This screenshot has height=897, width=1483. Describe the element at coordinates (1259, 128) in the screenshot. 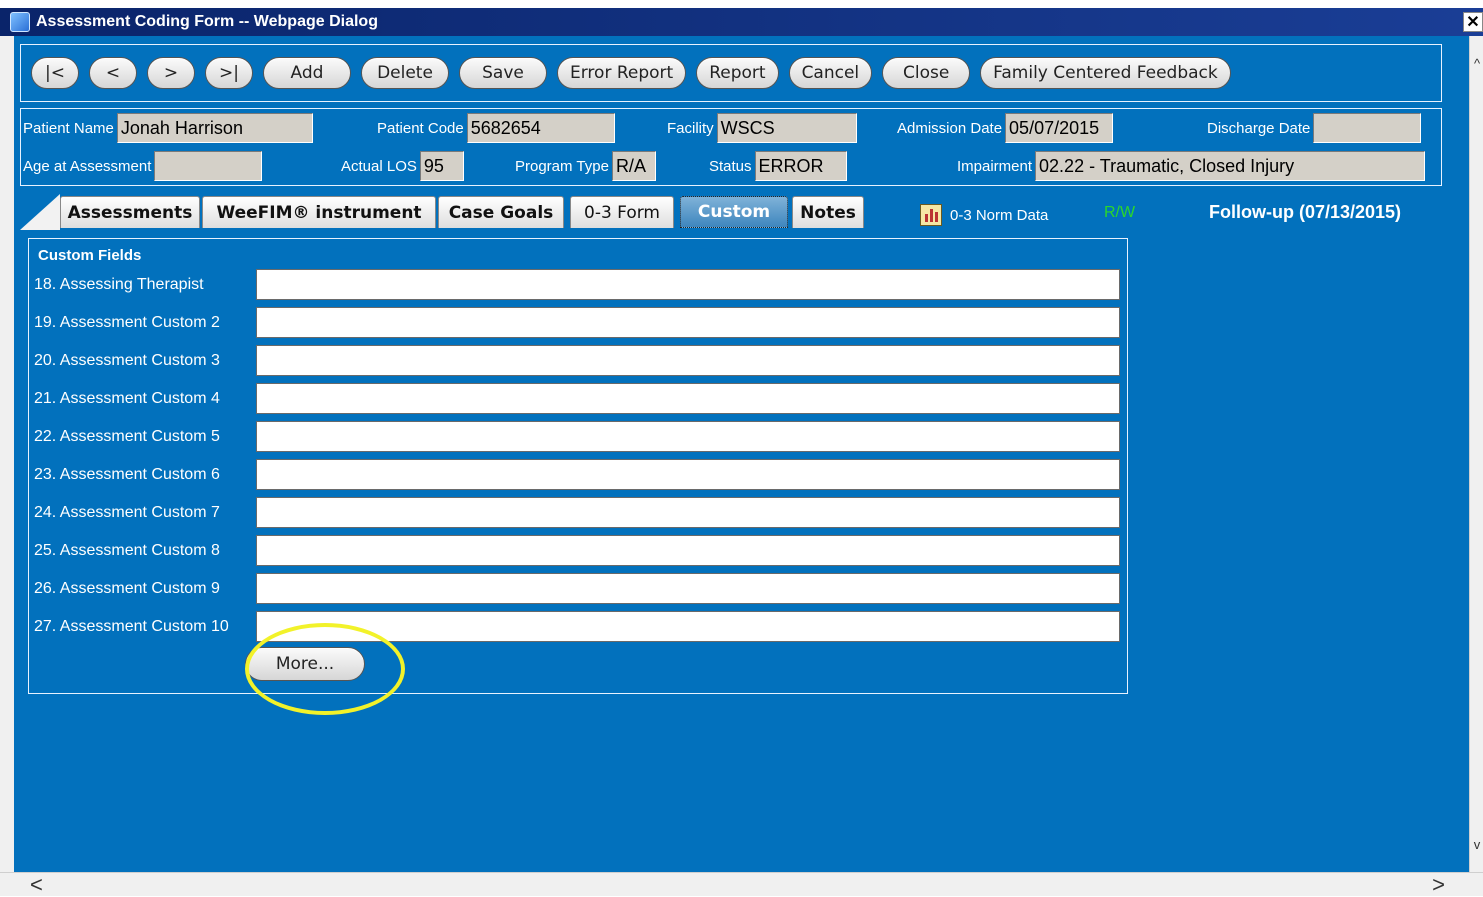

I see `discharge-date-label: Discharge Date` at that location.